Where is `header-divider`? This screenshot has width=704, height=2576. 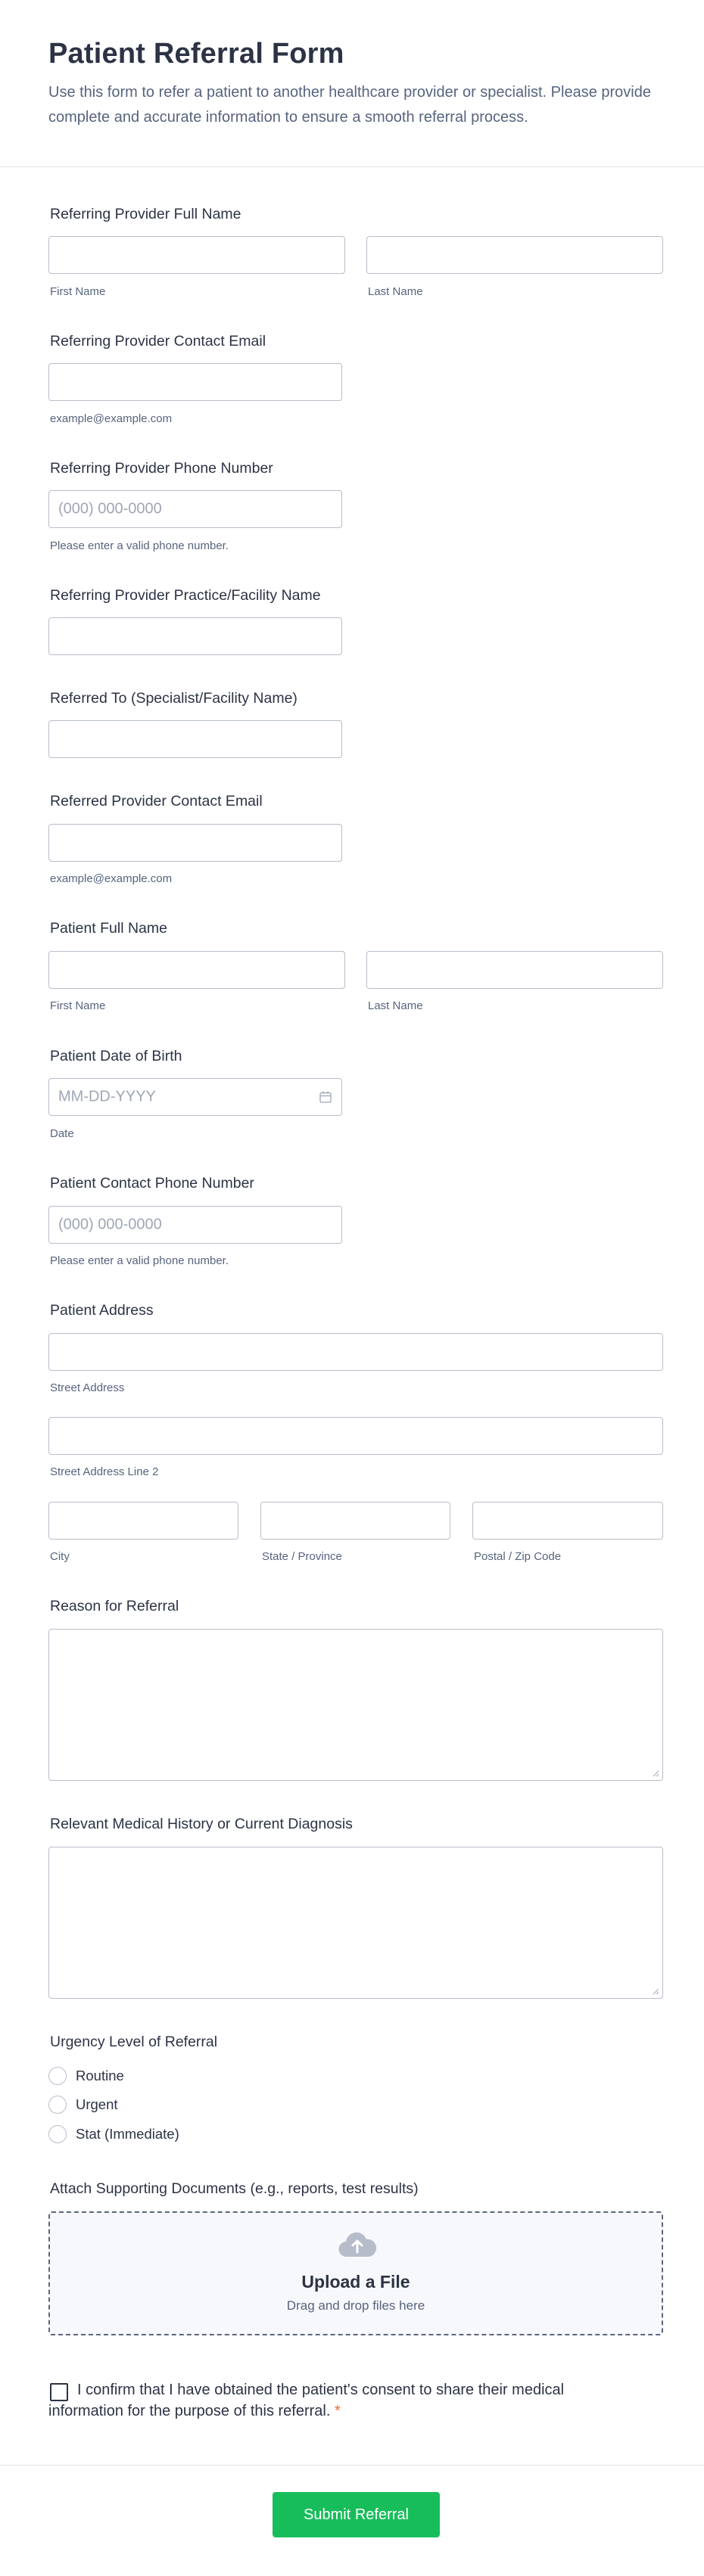 header-divider is located at coordinates (352, 166).